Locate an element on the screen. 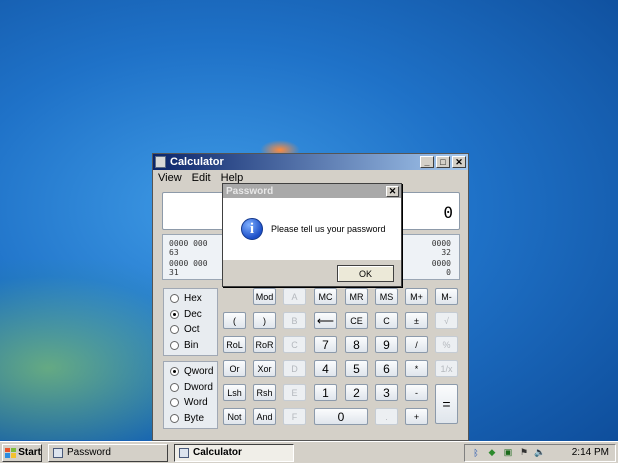 The image size is (618, 463). key-ce: CE is located at coordinates (356, 320).